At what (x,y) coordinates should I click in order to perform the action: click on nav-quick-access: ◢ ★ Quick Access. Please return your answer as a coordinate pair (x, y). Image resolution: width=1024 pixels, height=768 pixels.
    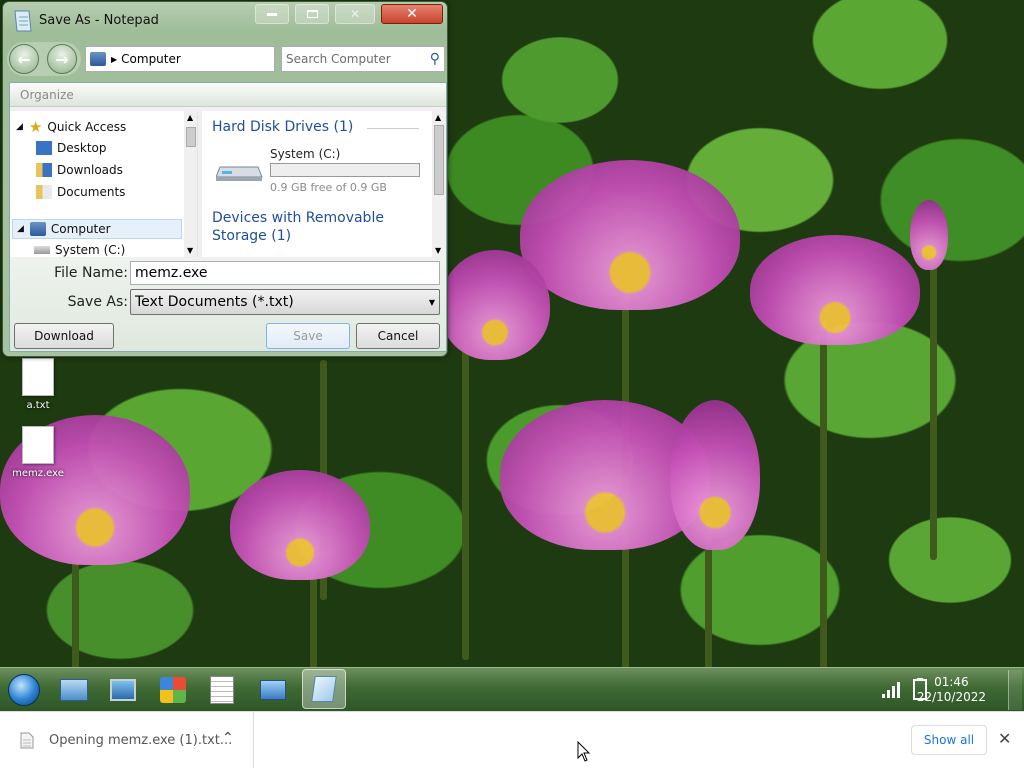
    Looking at the image, I should click on (71, 127).